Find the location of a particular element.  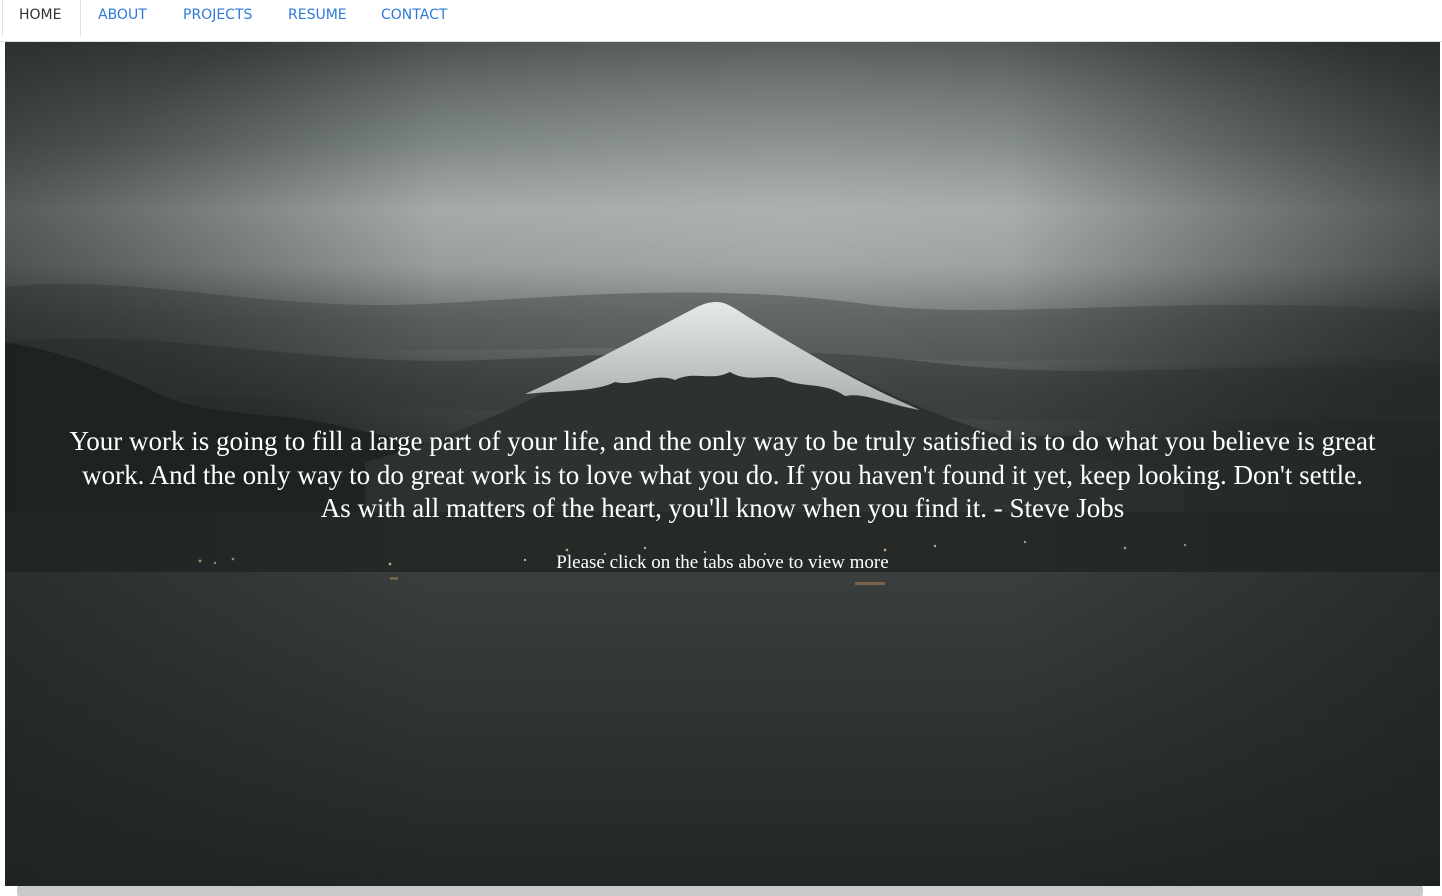

top-navigation: HOME ABOUT PROJECTS RESUME CONTACT is located at coordinates (721, 21).